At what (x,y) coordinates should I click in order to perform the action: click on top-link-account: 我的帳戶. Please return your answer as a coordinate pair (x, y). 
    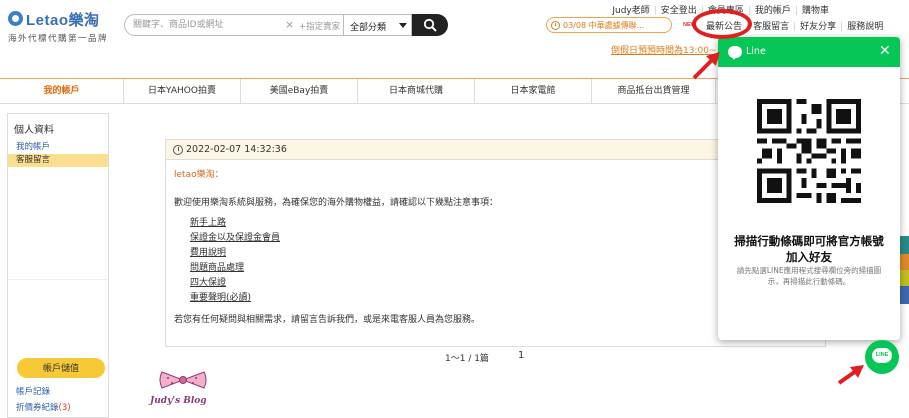
    Looking at the image, I should click on (773, 11).